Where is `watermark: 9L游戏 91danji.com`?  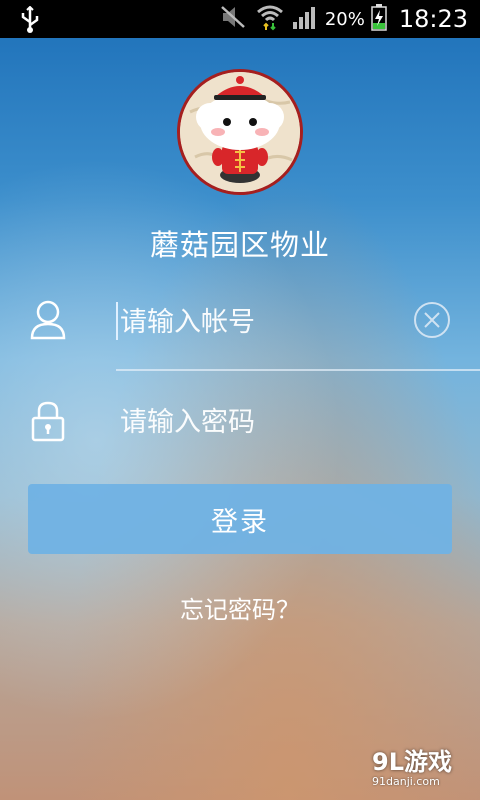 watermark: 9L游戏 91danji.com is located at coordinates (426, 771).